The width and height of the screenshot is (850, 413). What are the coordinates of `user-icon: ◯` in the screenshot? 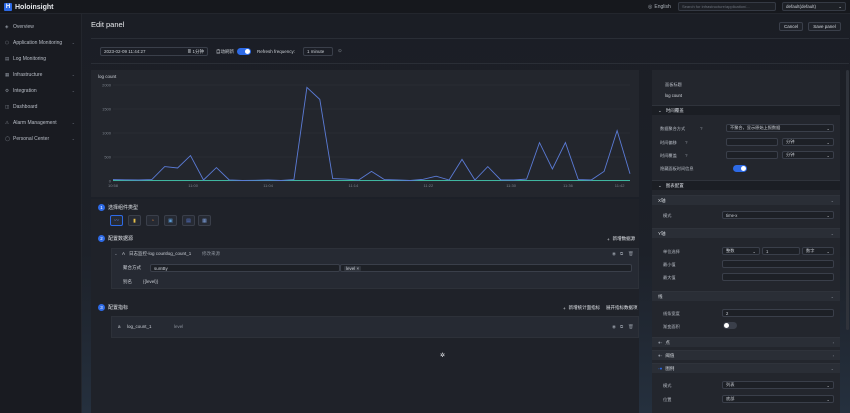 It's located at (8, 138).